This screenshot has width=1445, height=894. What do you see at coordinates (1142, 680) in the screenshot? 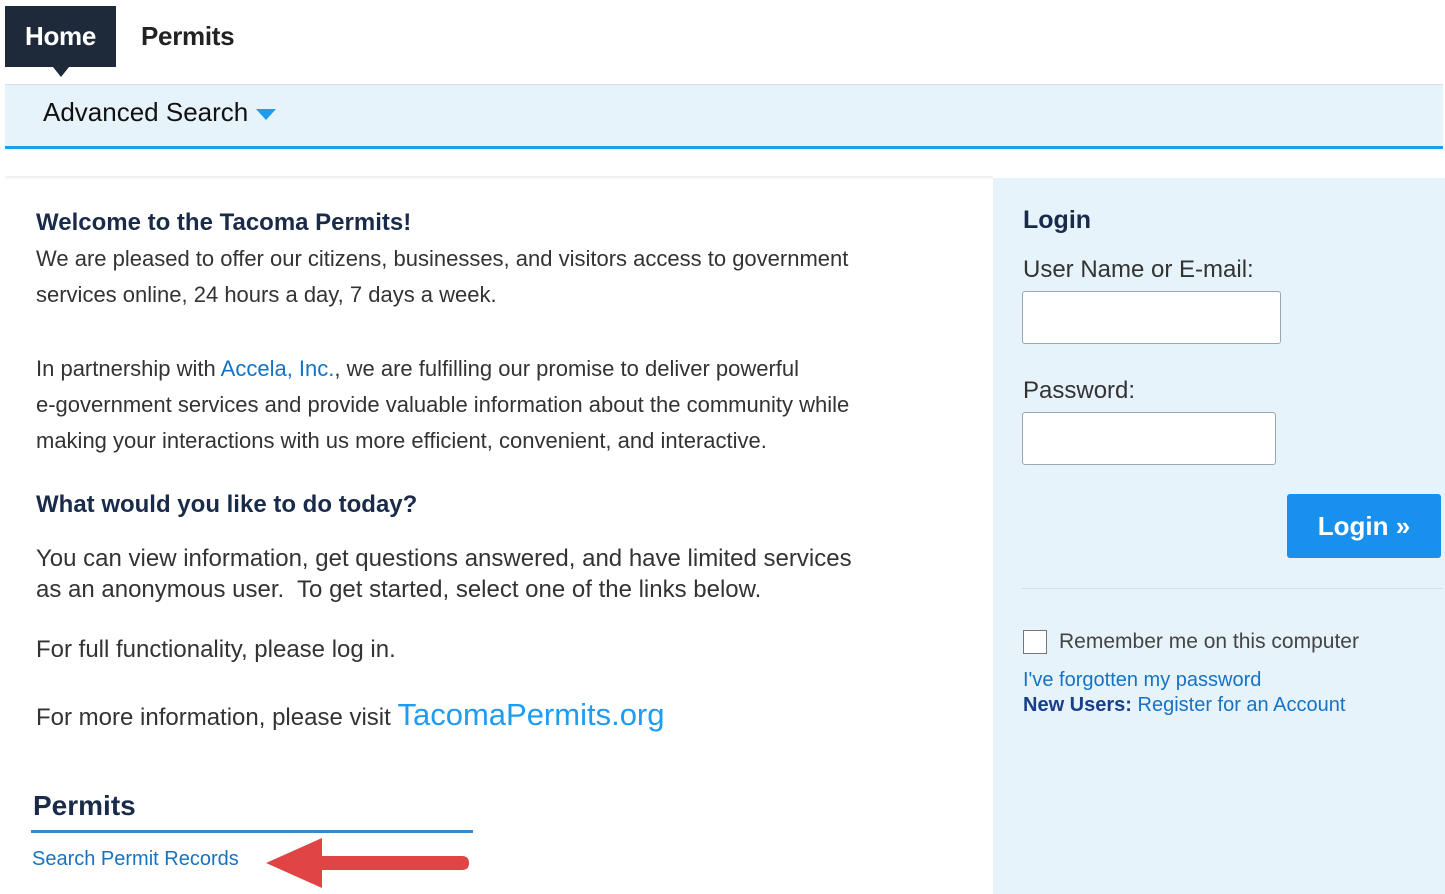
I see `forgot-password-link: I've forgotten my password` at bounding box center [1142, 680].